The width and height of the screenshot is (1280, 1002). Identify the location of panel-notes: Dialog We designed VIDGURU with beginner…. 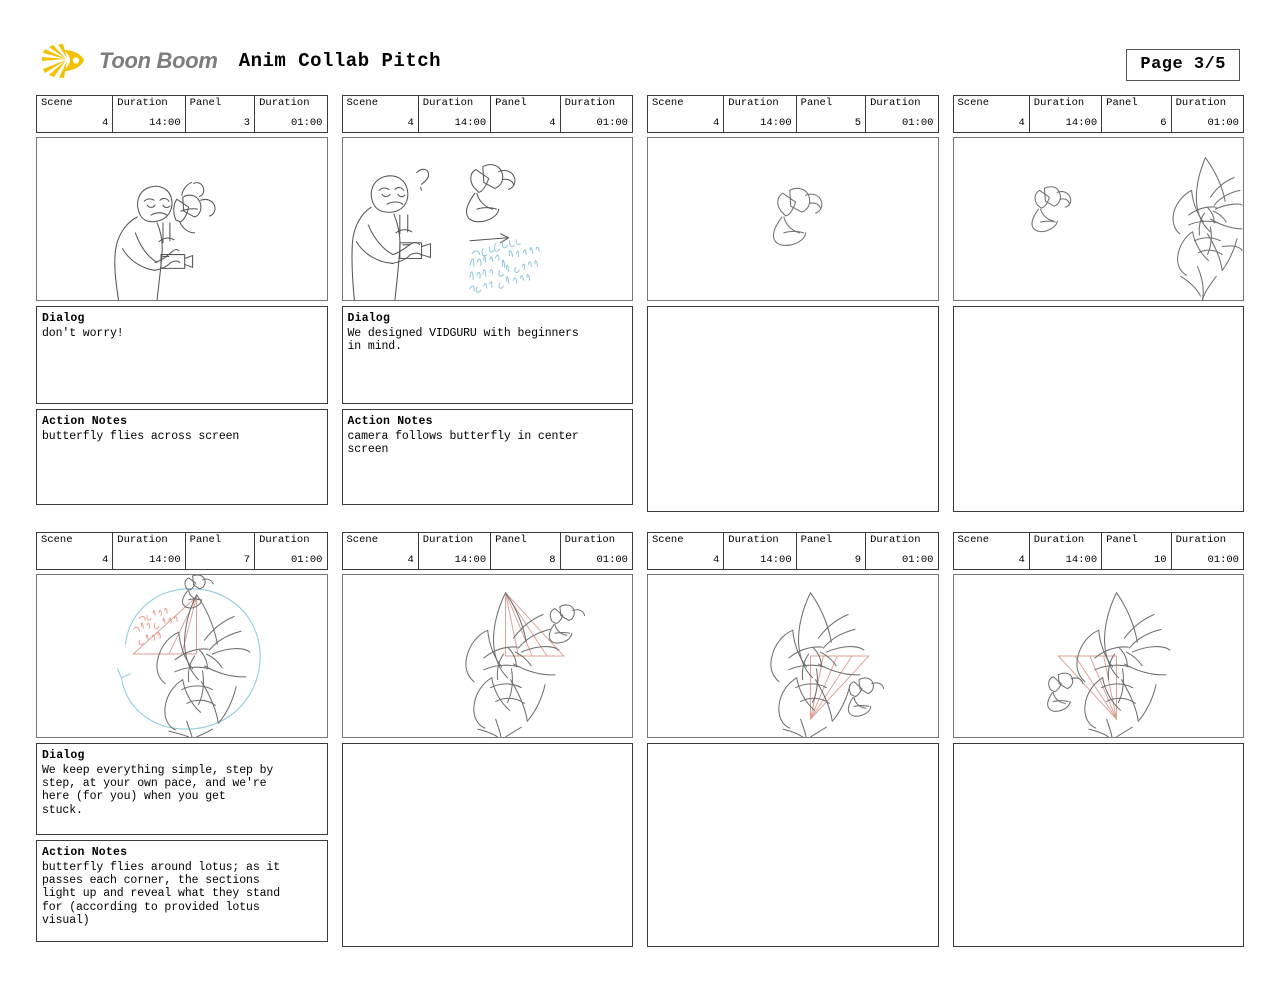
(487, 409).